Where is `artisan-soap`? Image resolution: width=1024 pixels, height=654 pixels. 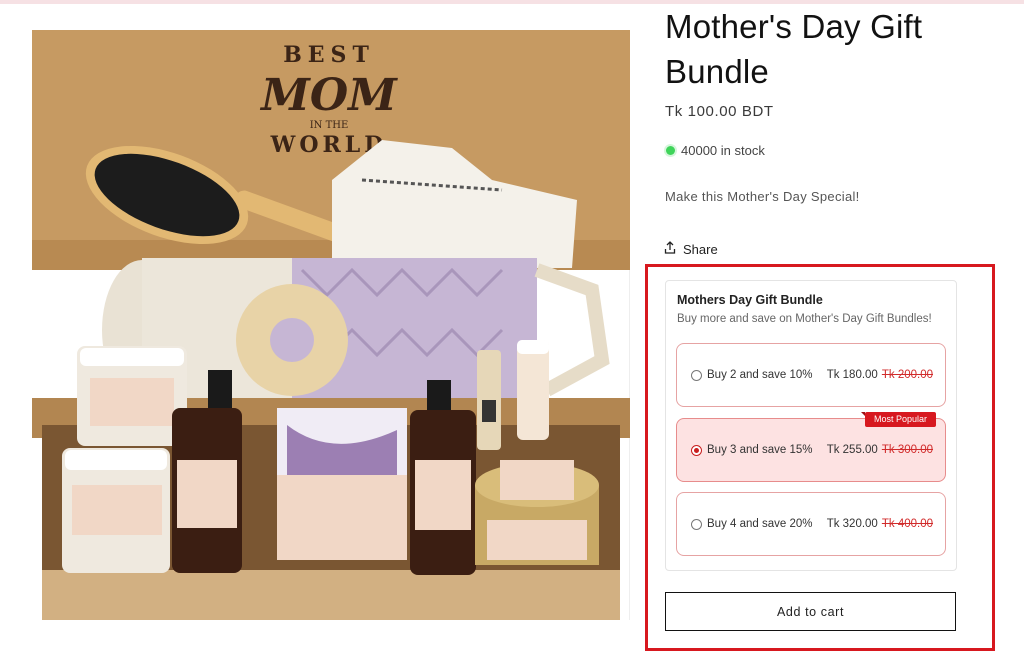
artisan-soap is located at coordinates (342, 484).